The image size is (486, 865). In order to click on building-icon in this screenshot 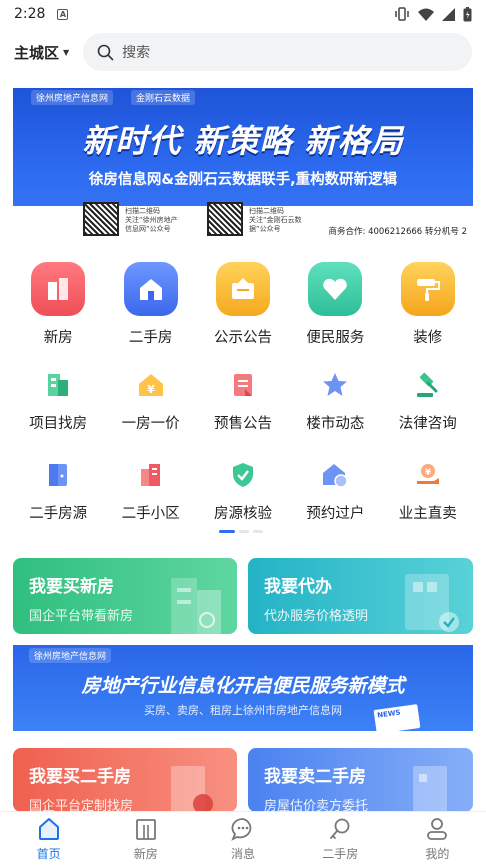, I will do `click(145, 829)`.